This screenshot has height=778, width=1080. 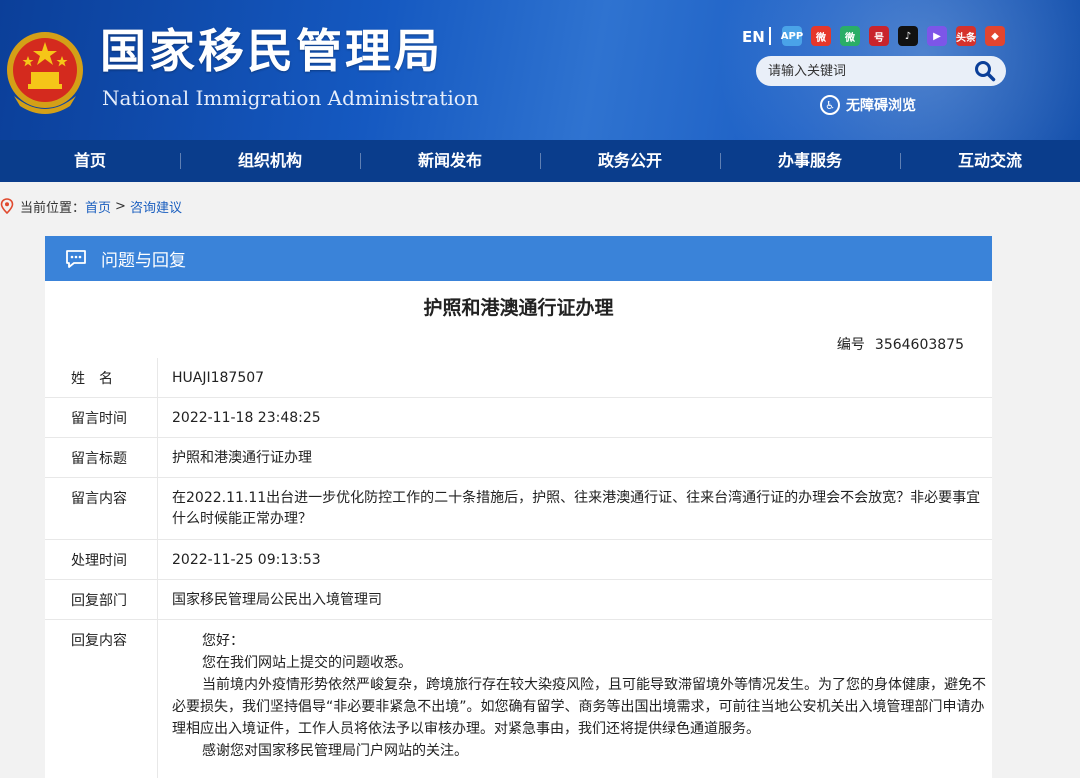 I want to click on panel-heading: 问题与回复, so click(x=143, y=261).